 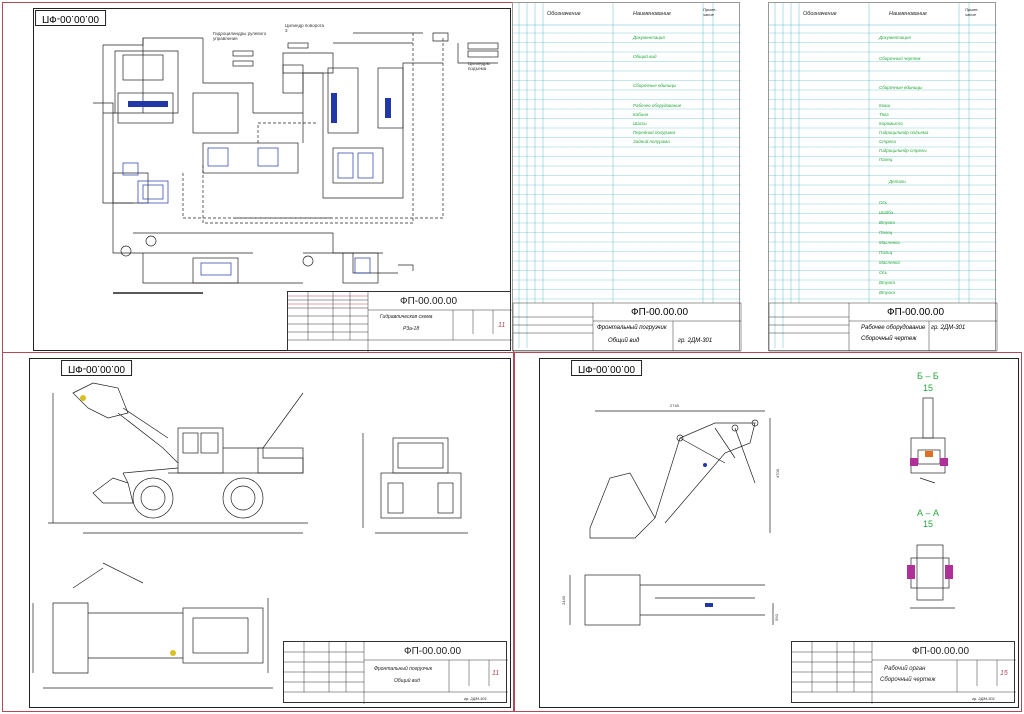 What do you see at coordinates (657, 105) in the screenshot?
I see `spec-row: Рабочее оборудование` at bounding box center [657, 105].